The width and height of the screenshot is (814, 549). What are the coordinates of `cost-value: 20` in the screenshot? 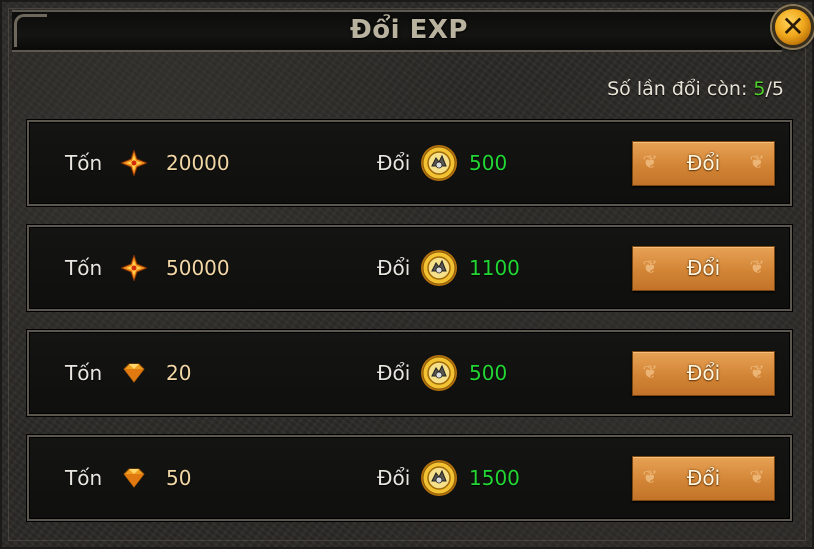 It's located at (179, 373).